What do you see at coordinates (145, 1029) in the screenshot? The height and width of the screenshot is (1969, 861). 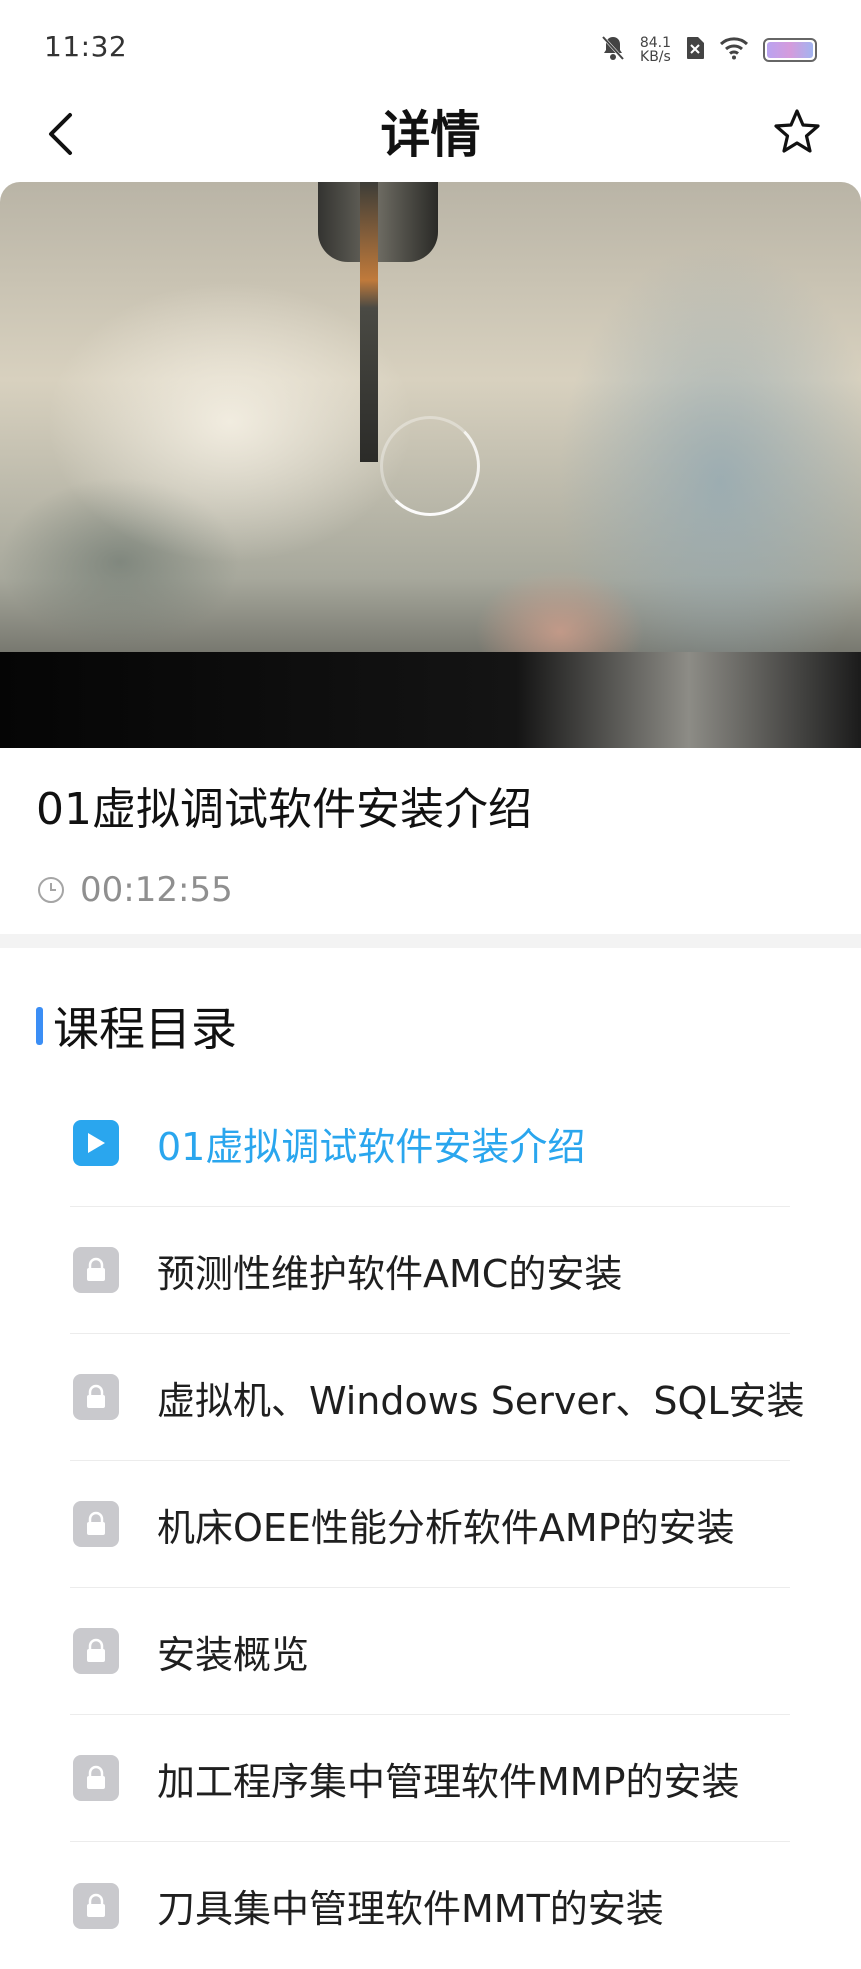 I see `catalog-title: 课程目录` at bounding box center [145, 1029].